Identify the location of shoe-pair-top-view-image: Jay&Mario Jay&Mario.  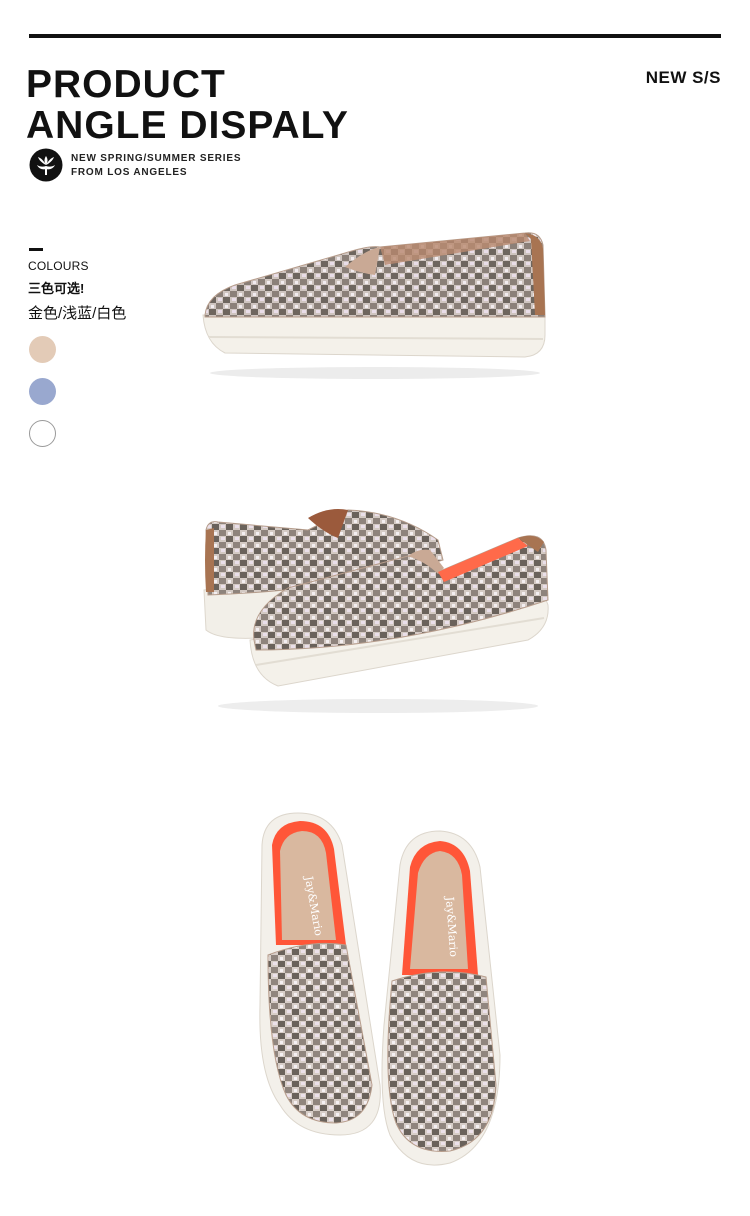
(380, 989).